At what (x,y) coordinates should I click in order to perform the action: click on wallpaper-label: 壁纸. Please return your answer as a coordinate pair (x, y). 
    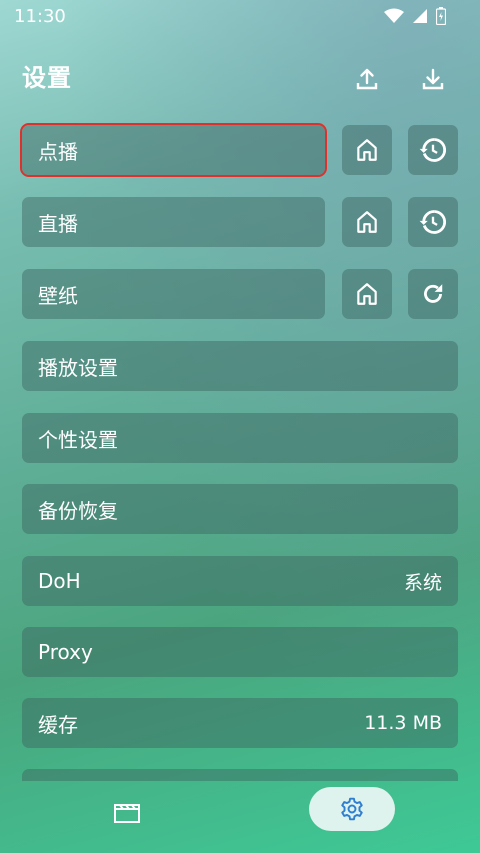
    Looking at the image, I should click on (58, 295).